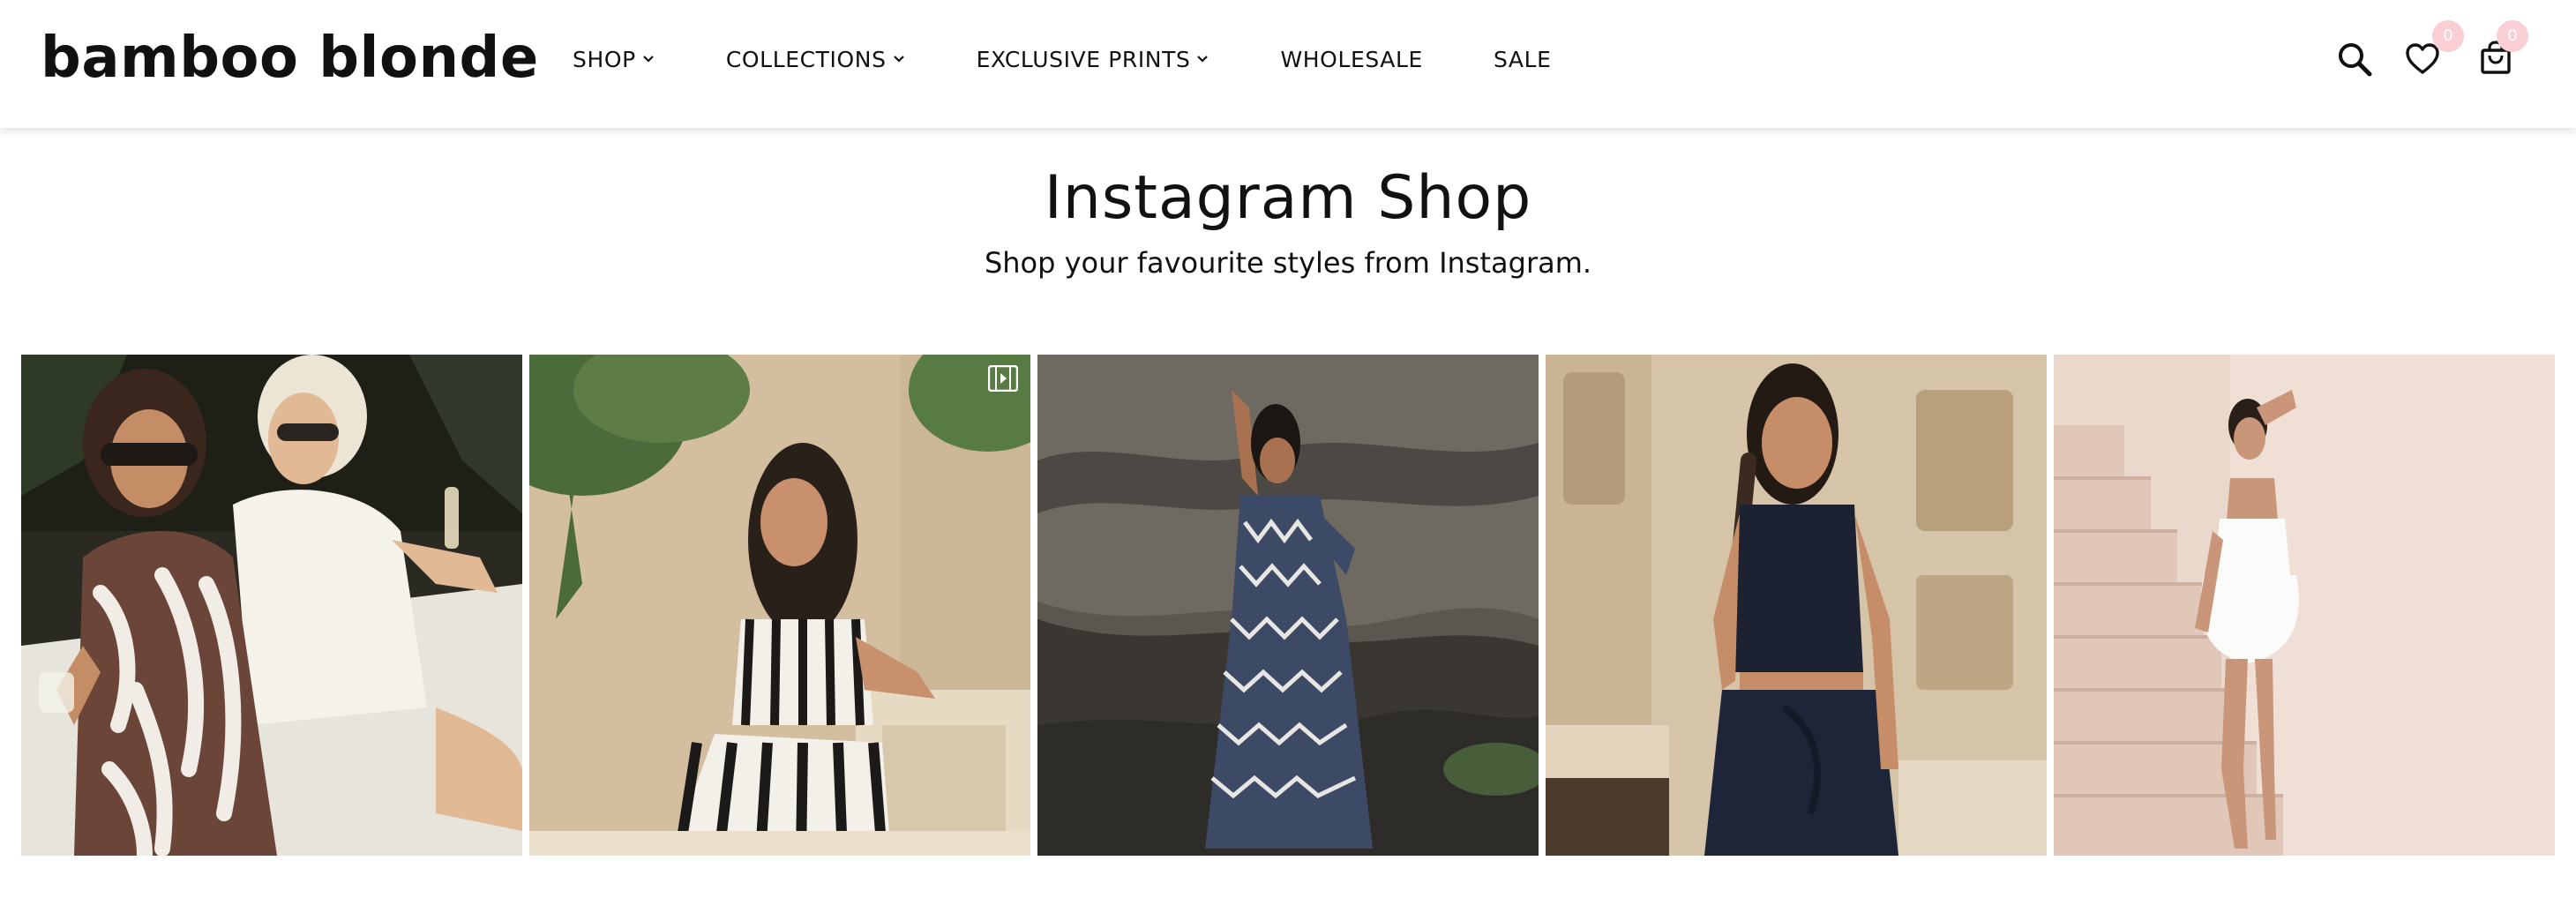  I want to click on nav-item-exclusive-prints: EXCLUSIVE PRINTS, so click(1094, 60).